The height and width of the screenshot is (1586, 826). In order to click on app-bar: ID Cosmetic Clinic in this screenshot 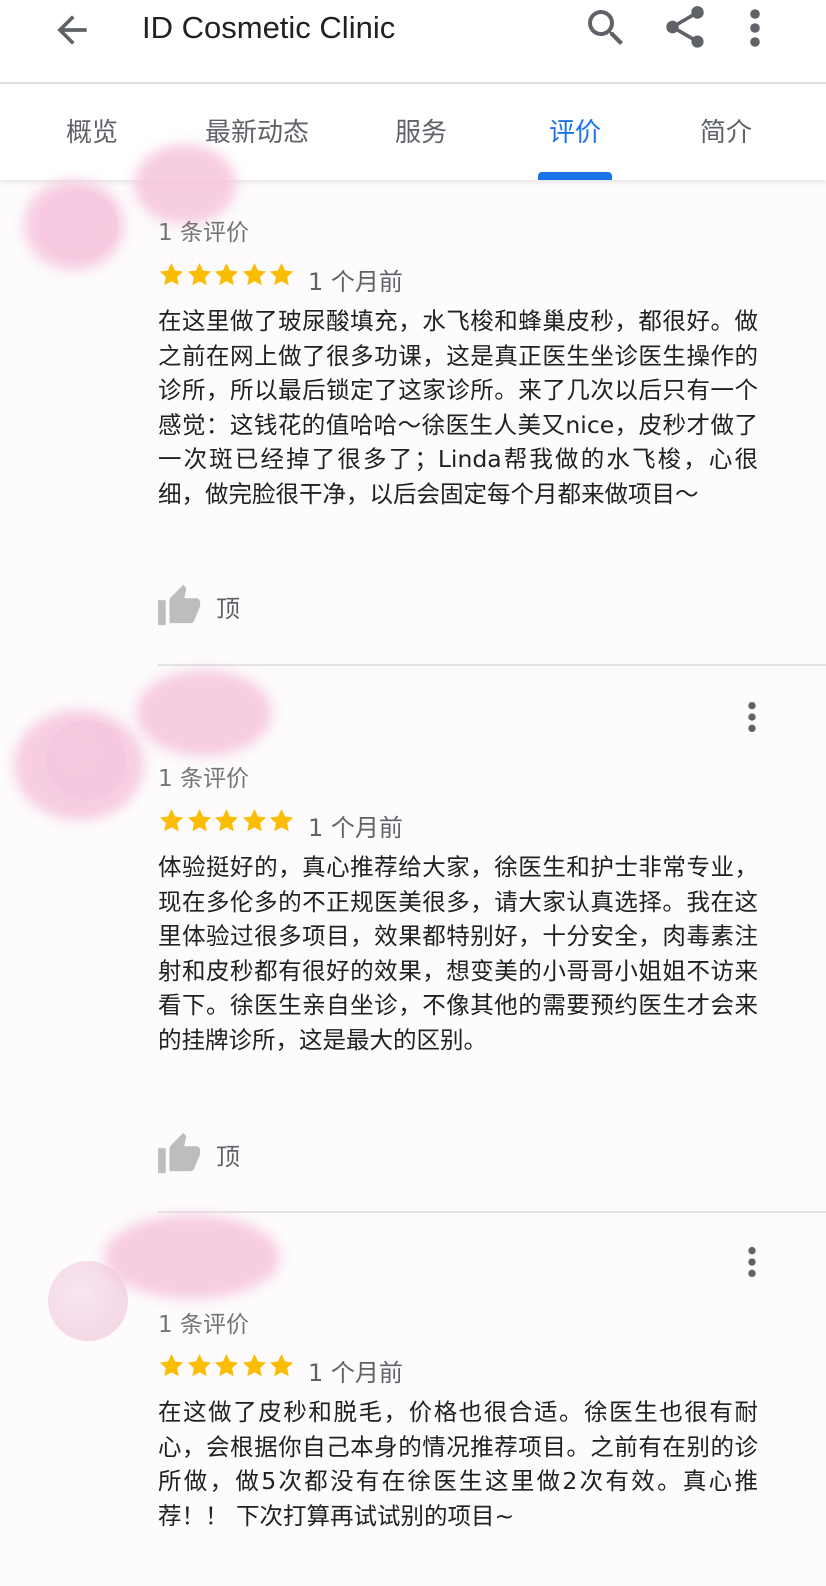, I will do `click(413, 42)`.